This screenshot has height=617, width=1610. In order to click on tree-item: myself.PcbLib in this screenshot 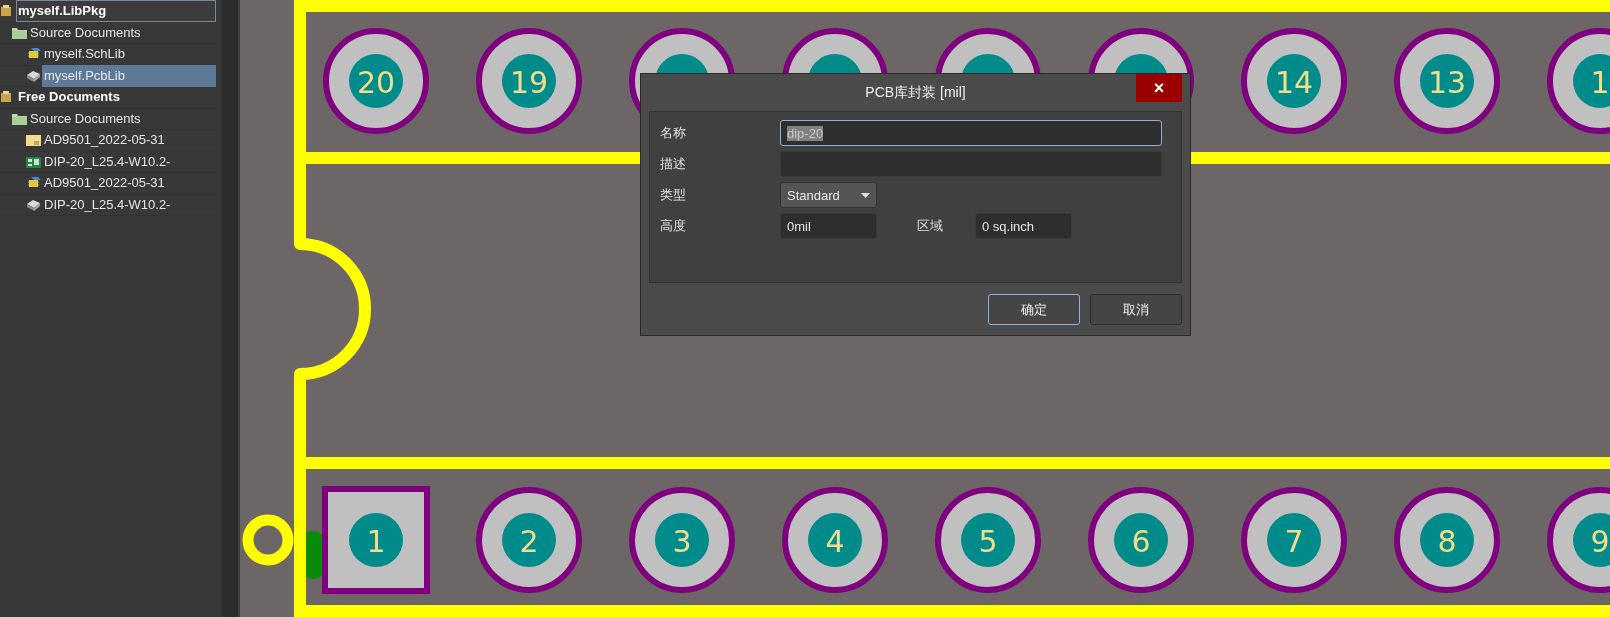, I will do `click(129, 75)`.